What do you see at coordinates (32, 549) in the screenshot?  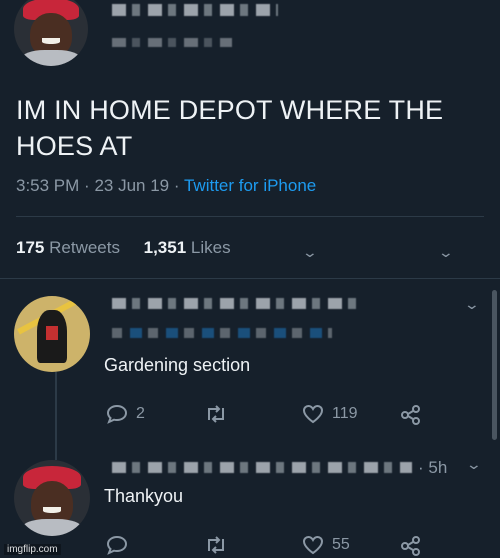 I see `watermark: imgflip.com` at bounding box center [32, 549].